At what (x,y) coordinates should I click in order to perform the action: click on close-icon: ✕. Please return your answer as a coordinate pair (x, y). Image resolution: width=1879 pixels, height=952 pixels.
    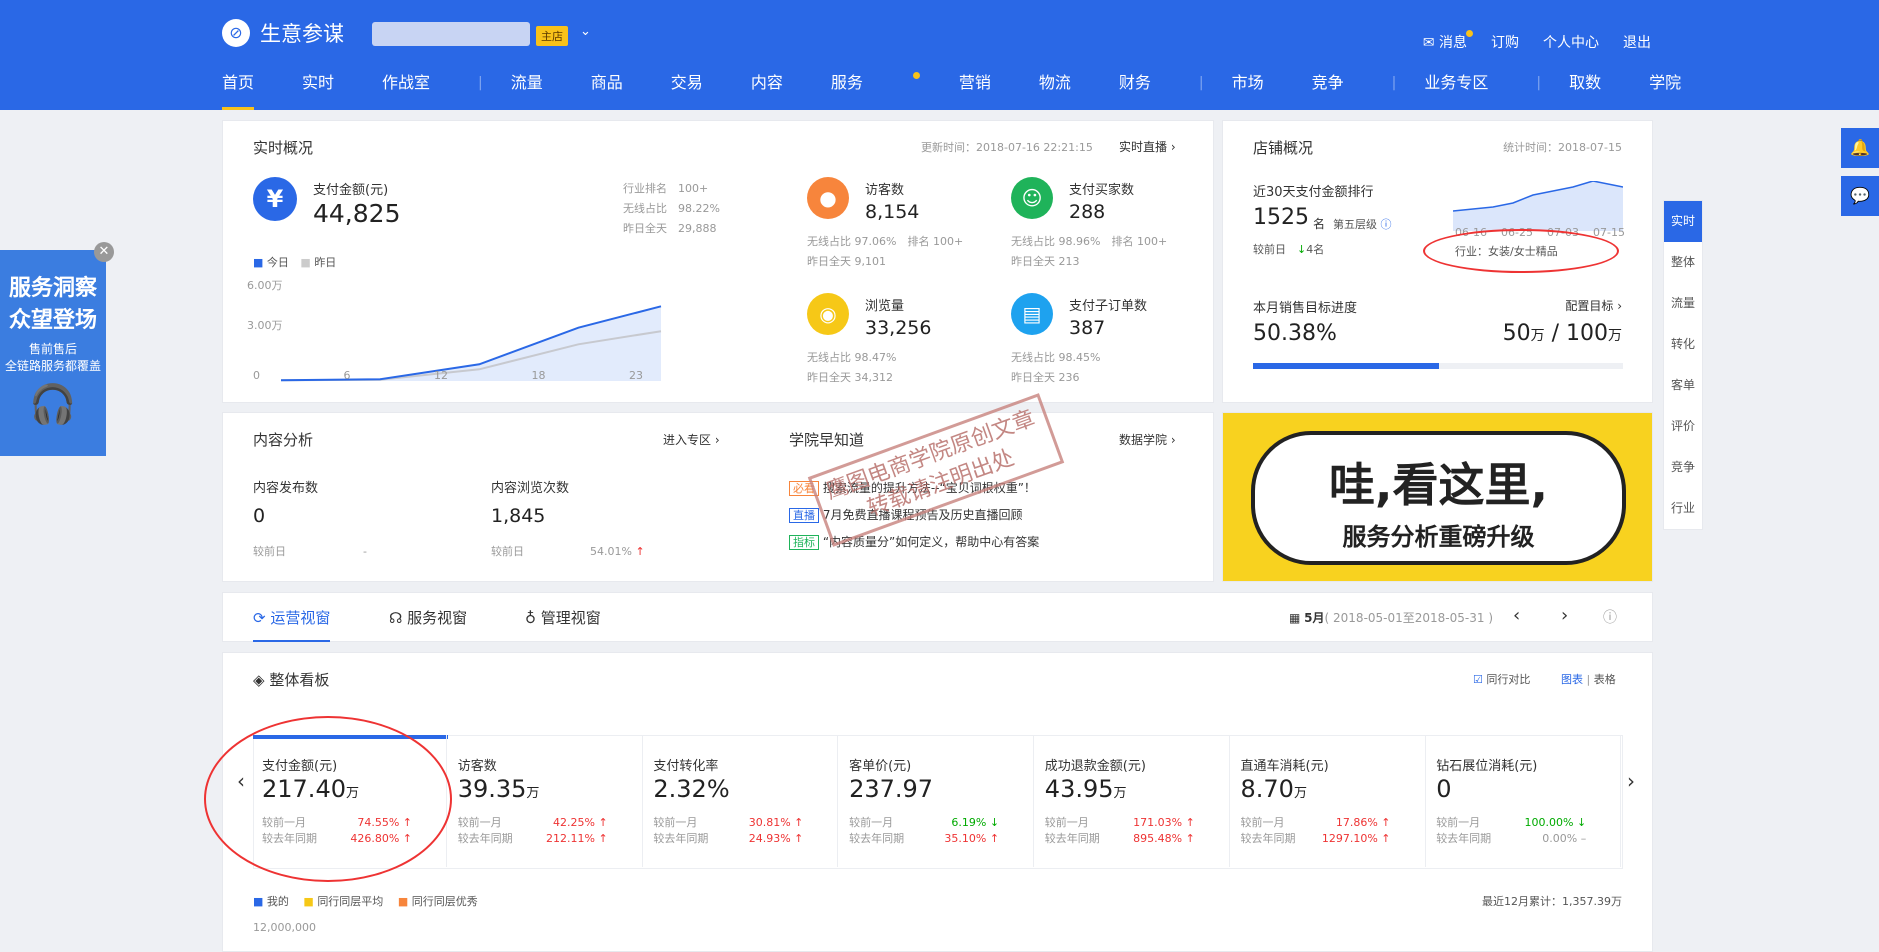
    Looking at the image, I should click on (104, 252).